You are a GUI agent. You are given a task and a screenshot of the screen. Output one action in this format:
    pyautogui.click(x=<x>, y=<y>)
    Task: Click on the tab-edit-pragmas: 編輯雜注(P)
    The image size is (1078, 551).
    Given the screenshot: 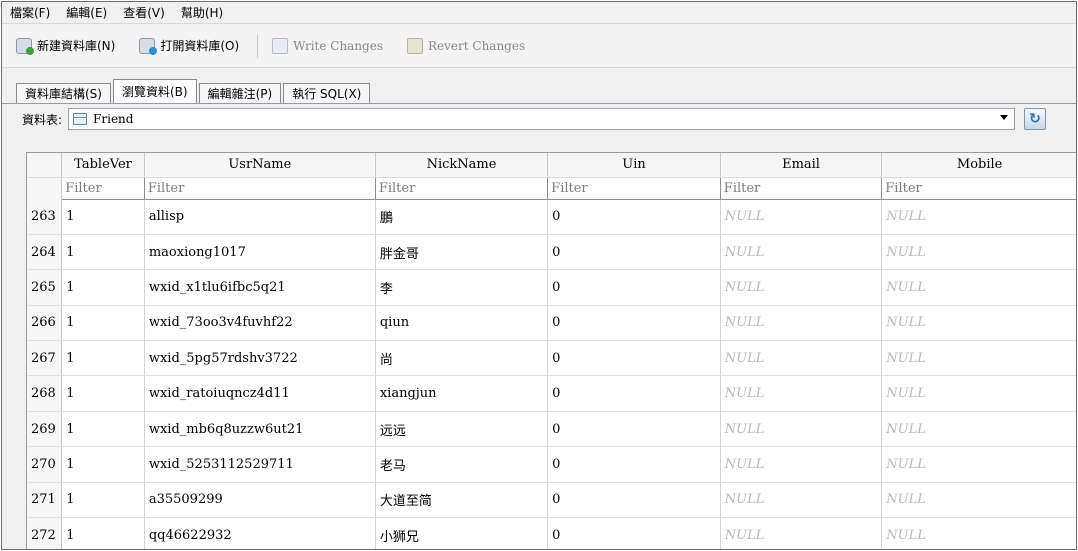 What is the action you would take?
    pyautogui.click(x=240, y=93)
    